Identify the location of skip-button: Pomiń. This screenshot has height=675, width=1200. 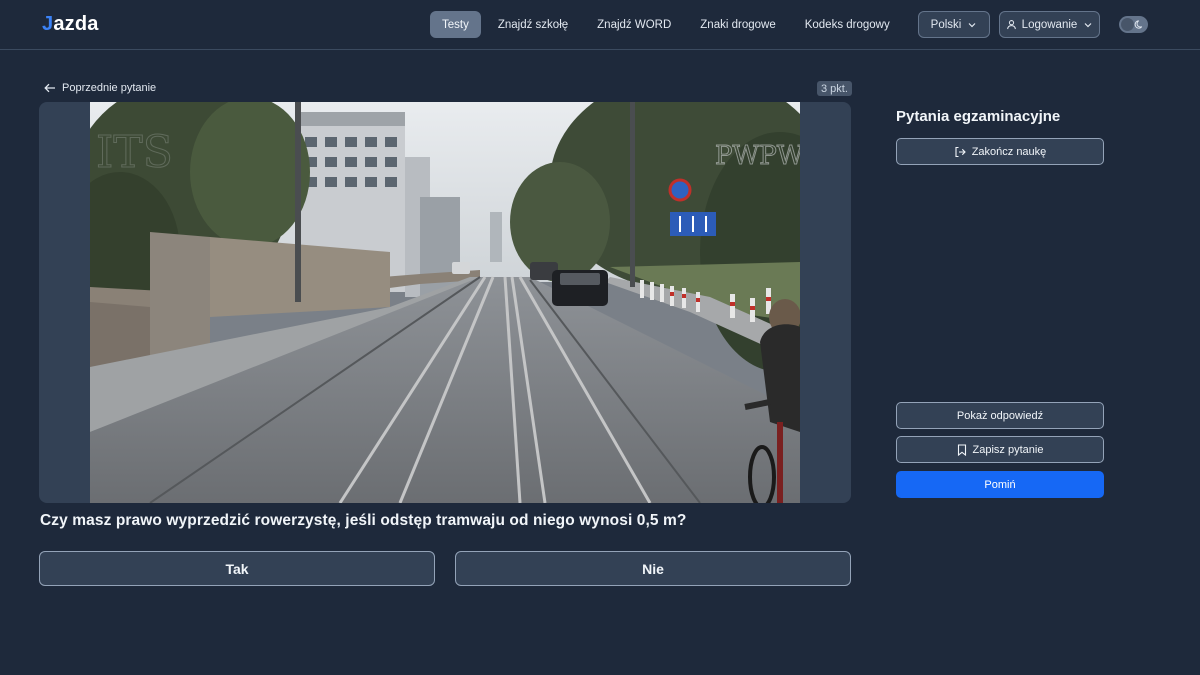
(1000, 484).